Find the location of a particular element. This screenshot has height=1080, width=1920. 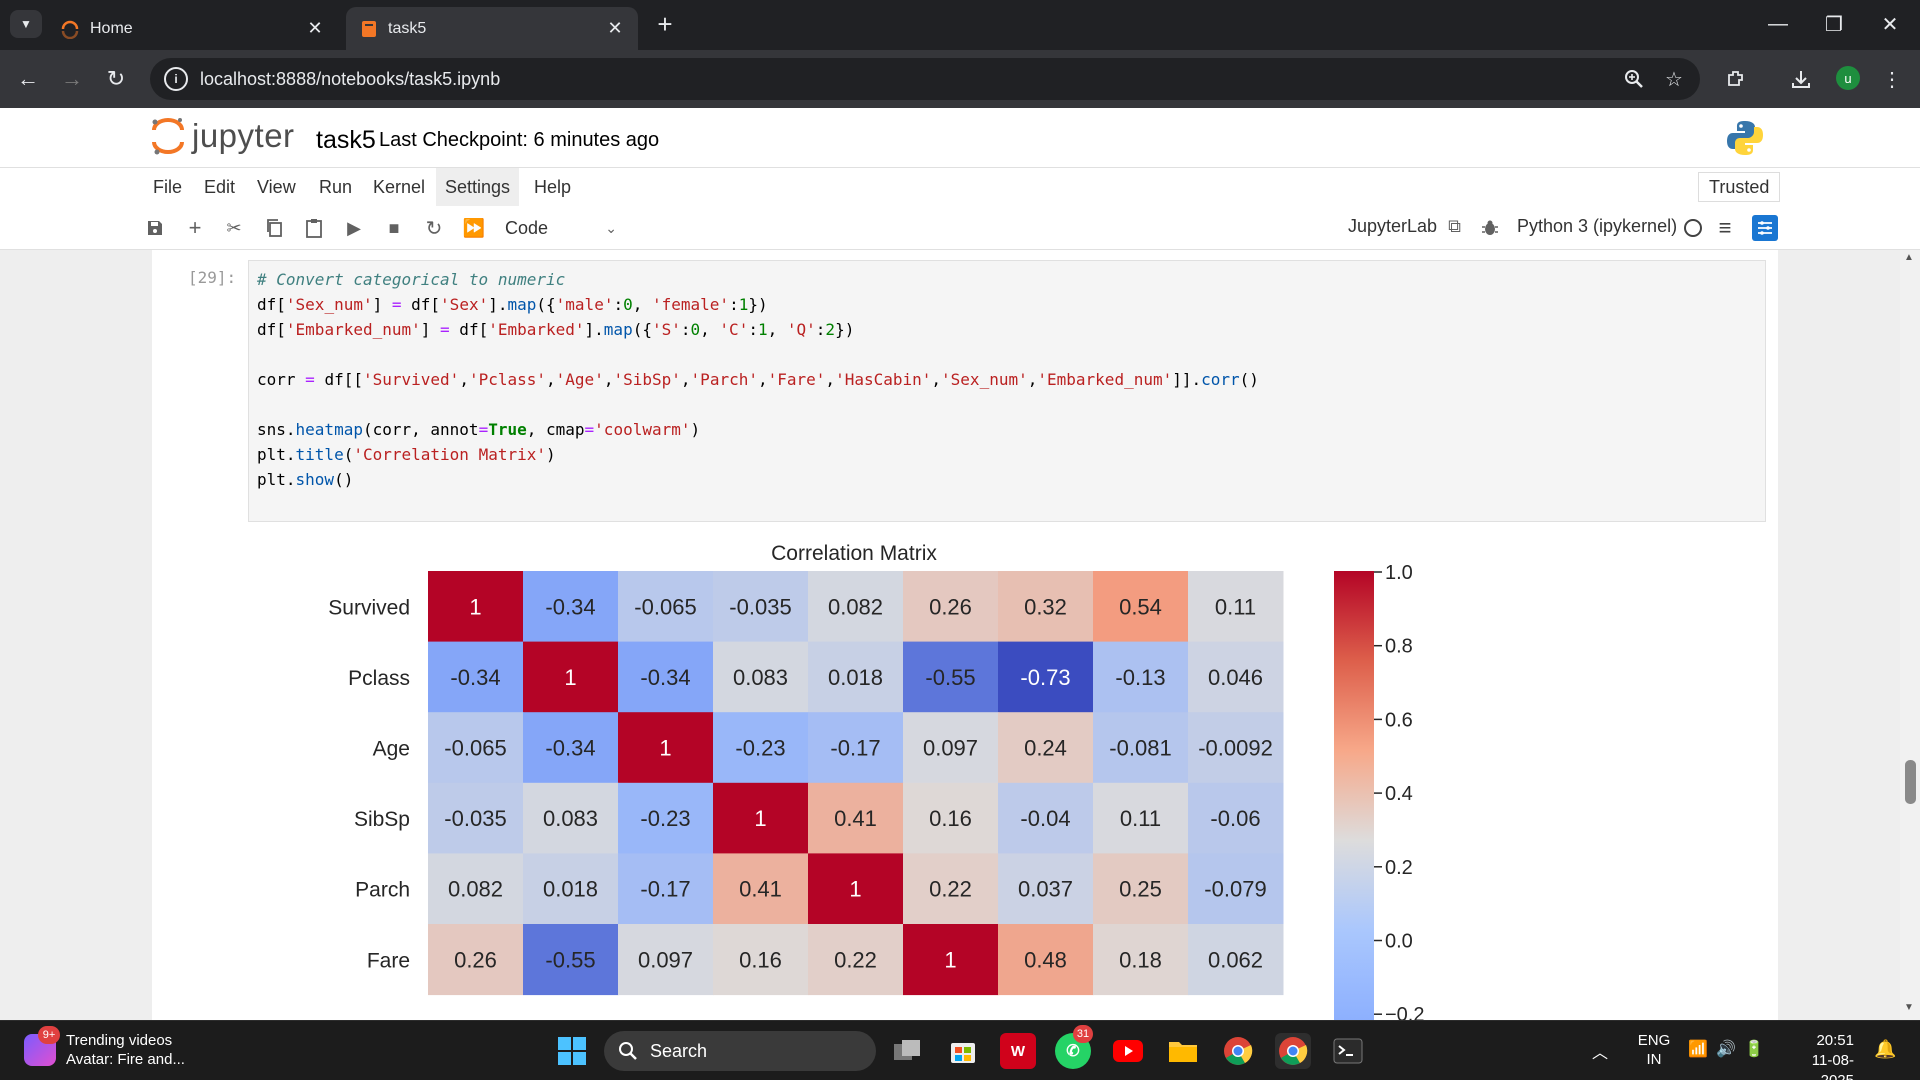

colorbar-tick-label: 0.0 is located at coordinates (1399, 942).